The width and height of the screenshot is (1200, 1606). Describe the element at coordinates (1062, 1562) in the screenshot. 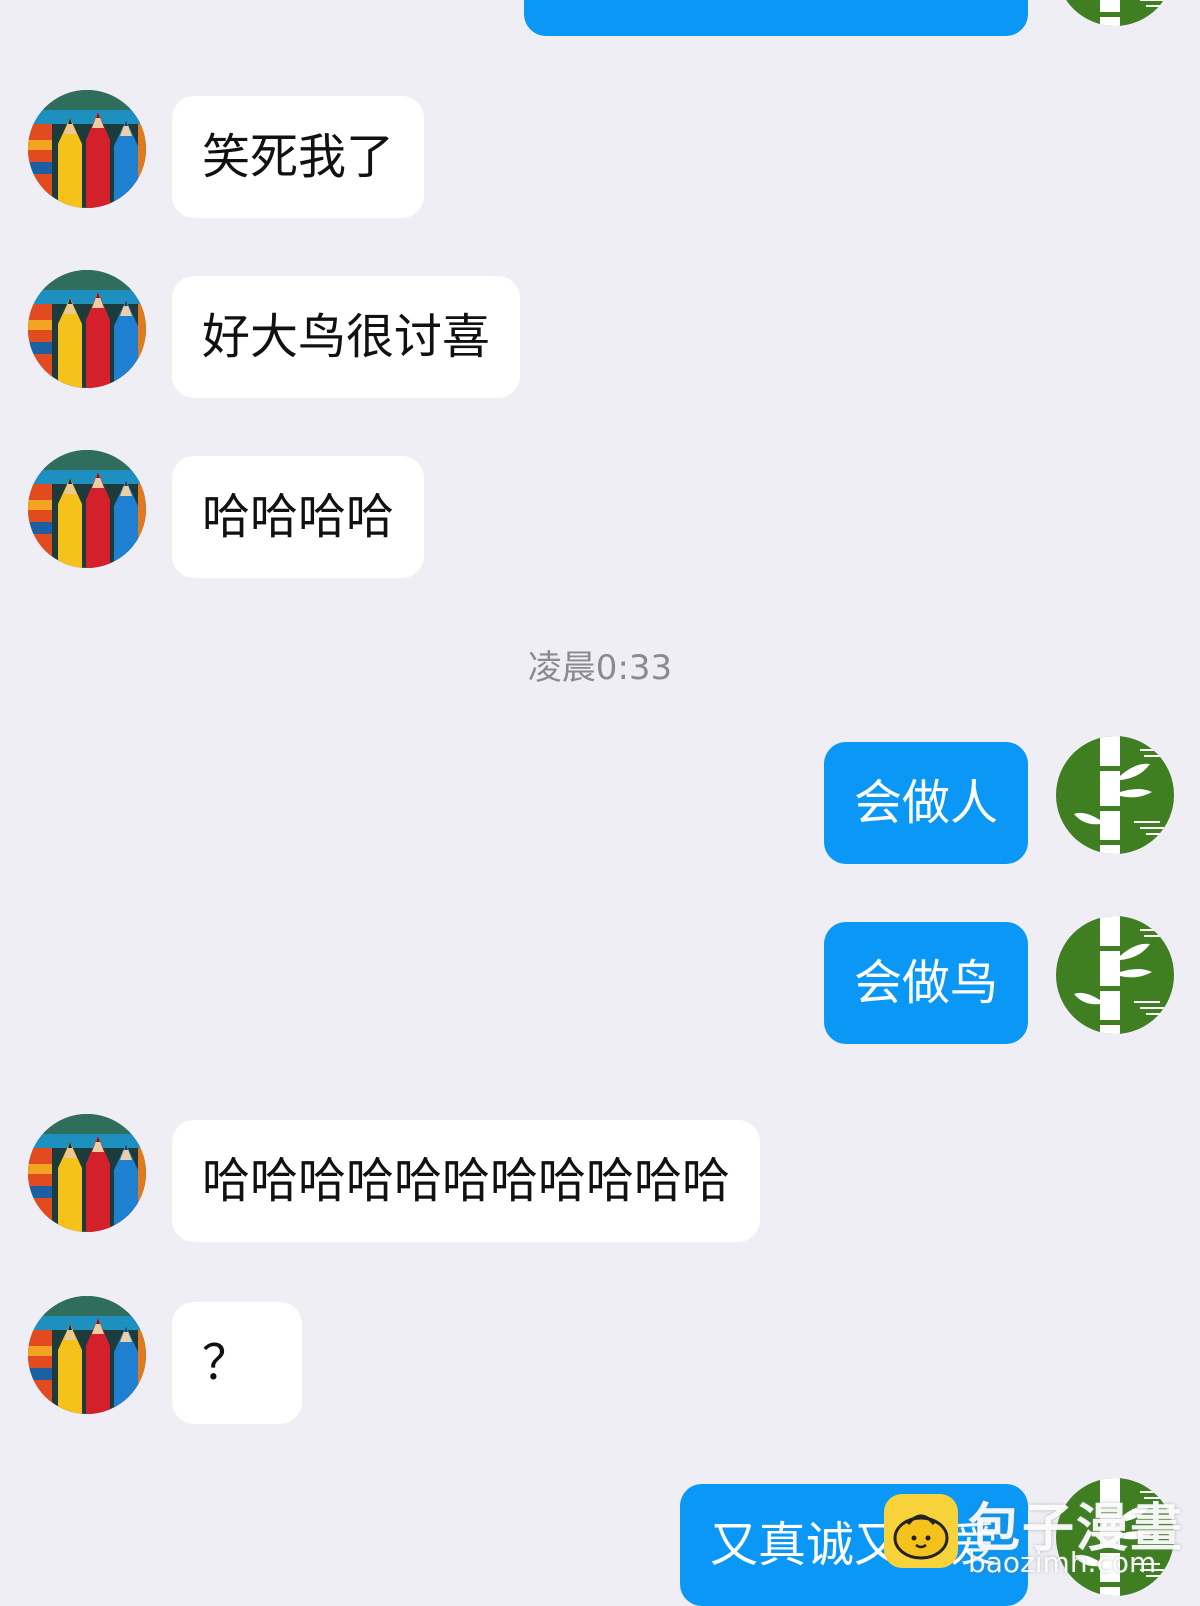

I see `watermark-url: baozimh.com` at that location.